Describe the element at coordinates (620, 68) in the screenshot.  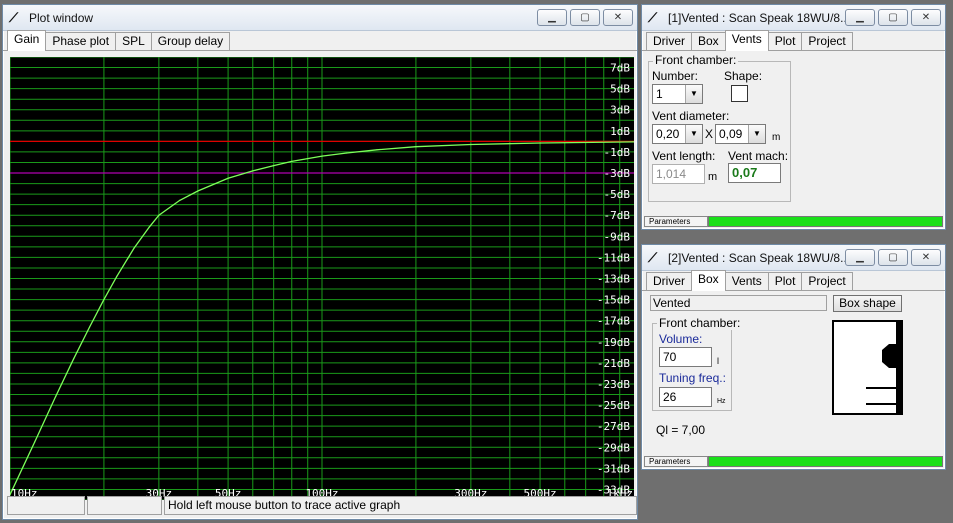
I see `y-tick-label-0: 7dB` at that location.